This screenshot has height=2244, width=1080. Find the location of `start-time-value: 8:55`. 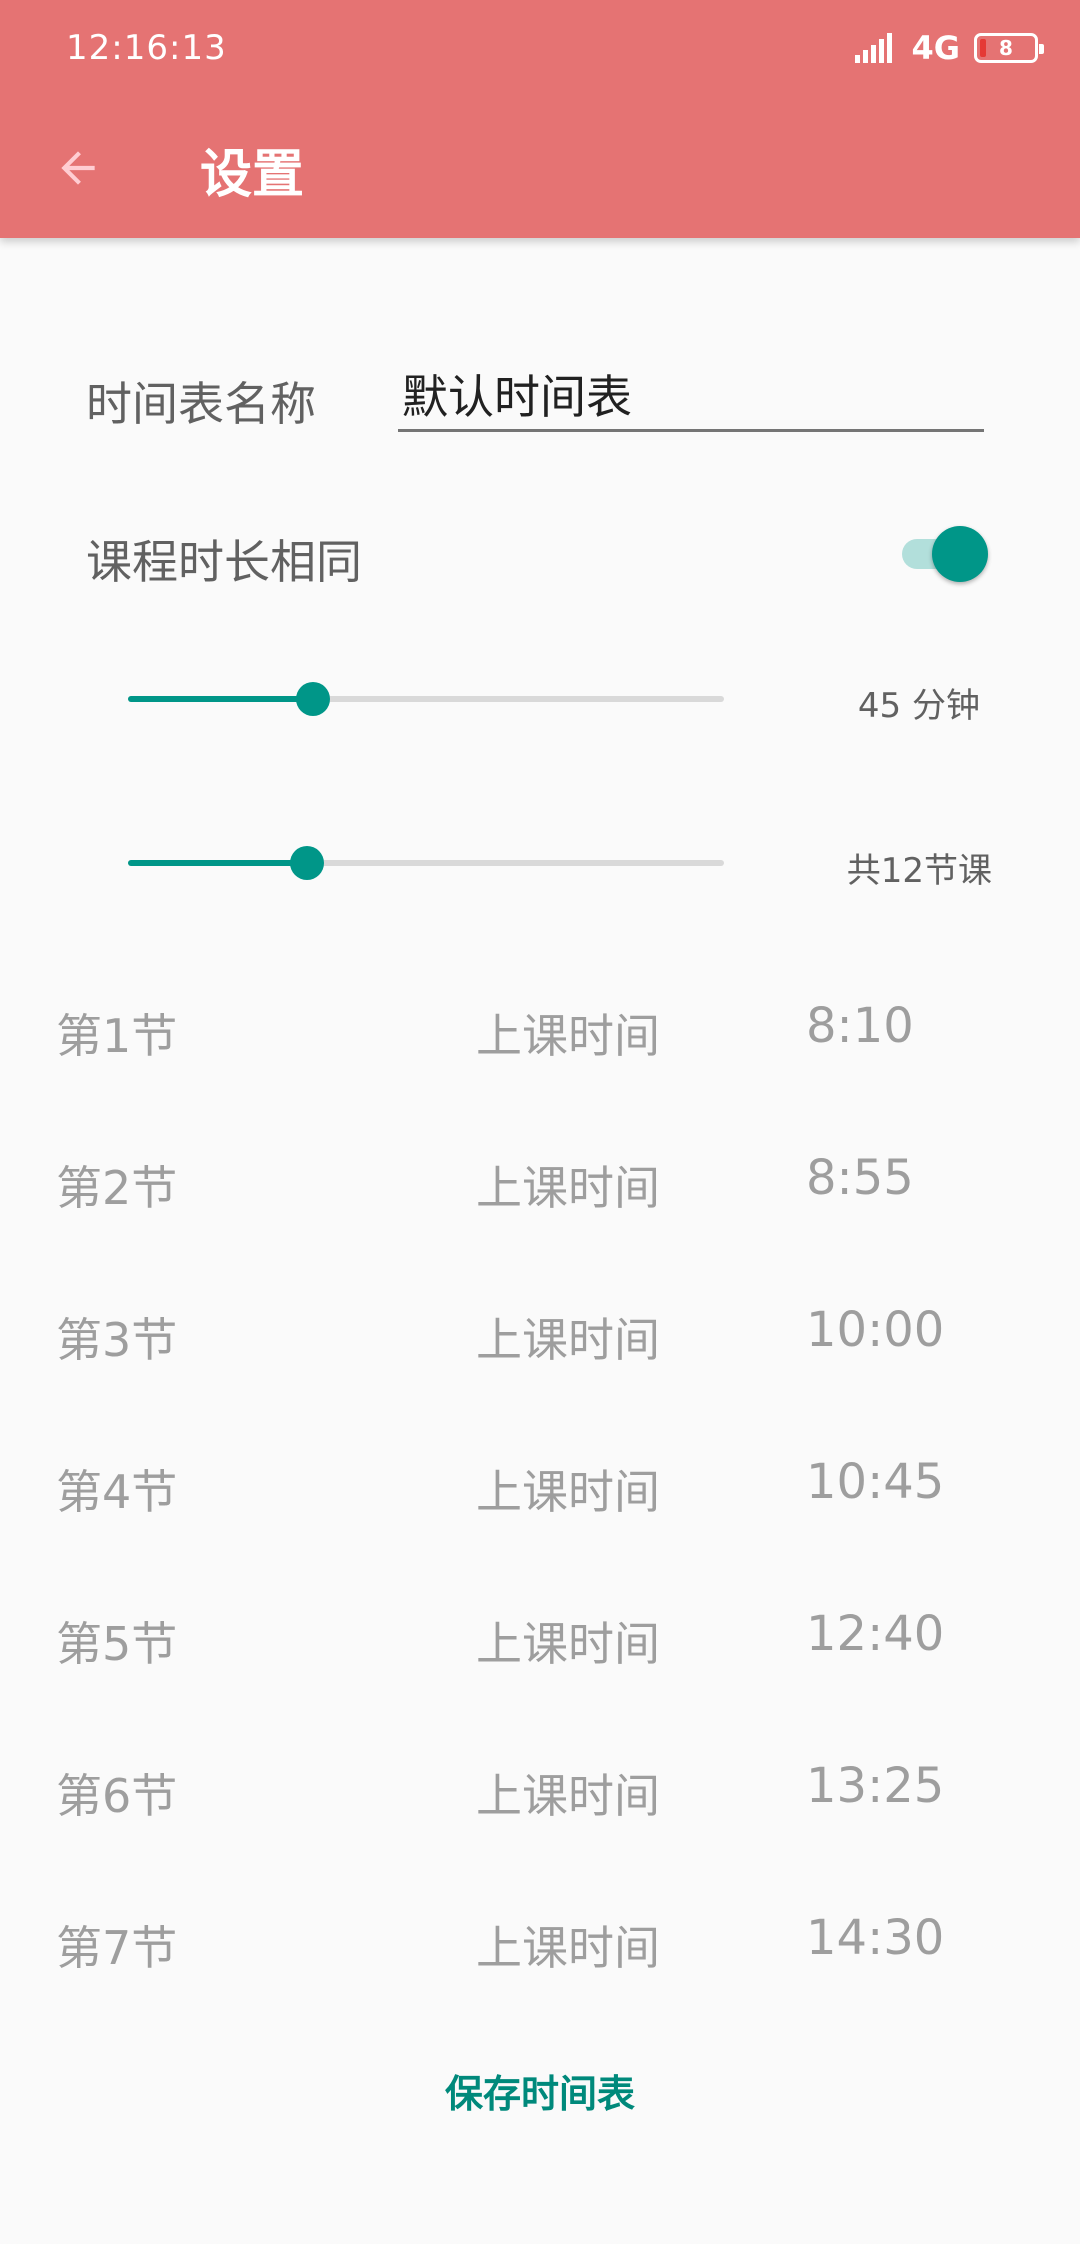

start-time-value: 8:55 is located at coordinates (860, 1178).